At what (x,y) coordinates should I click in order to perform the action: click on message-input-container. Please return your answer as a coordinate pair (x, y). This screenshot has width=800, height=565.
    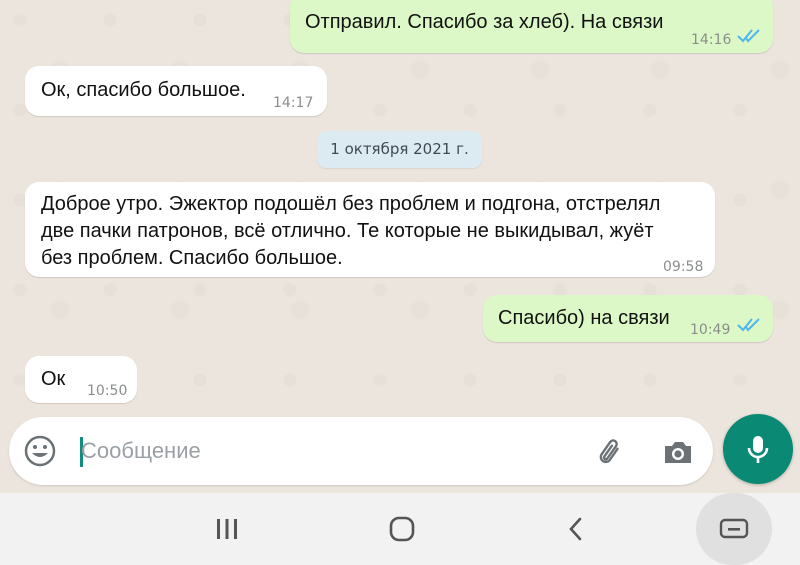
    Looking at the image, I should click on (361, 451).